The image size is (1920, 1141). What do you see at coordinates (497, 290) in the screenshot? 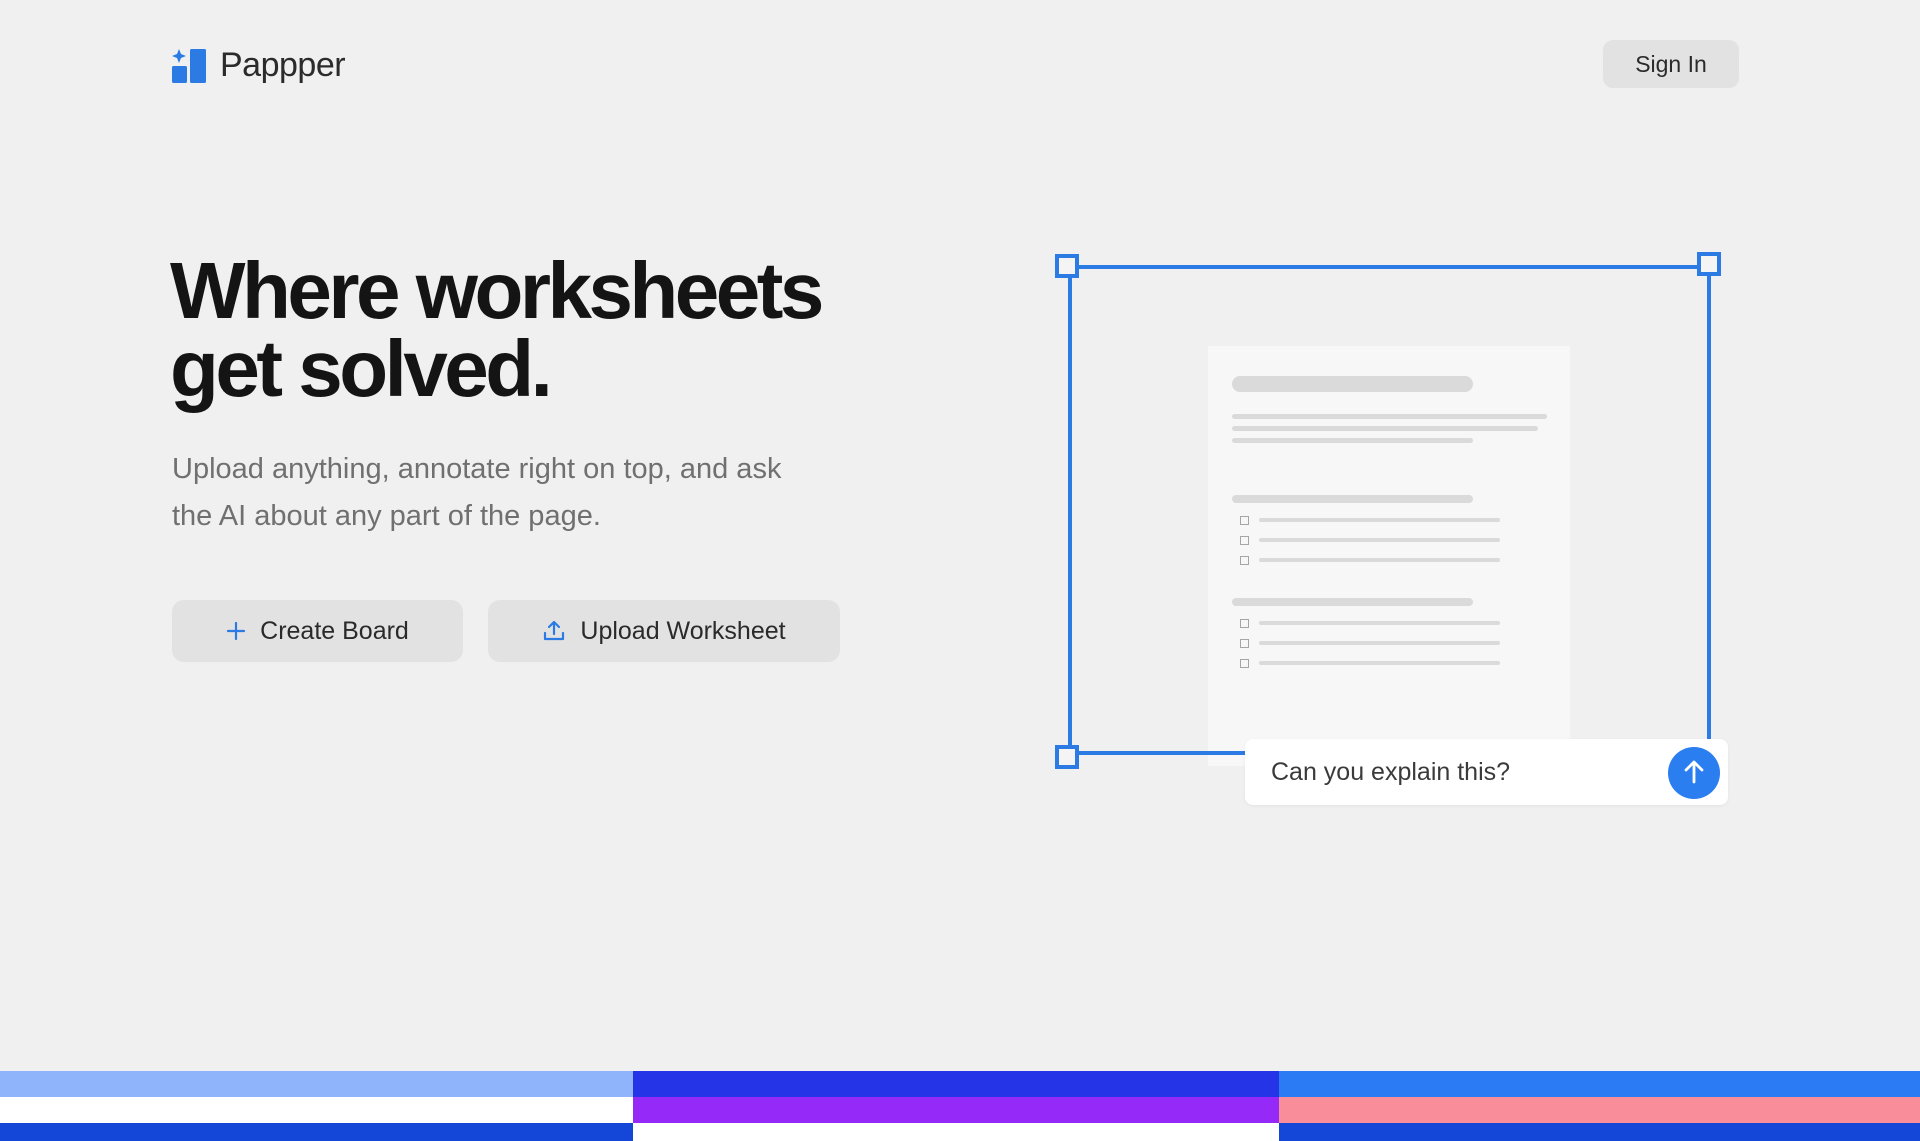
I see `hero-title-line-1: Where worksheets` at bounding box center [497, 290].